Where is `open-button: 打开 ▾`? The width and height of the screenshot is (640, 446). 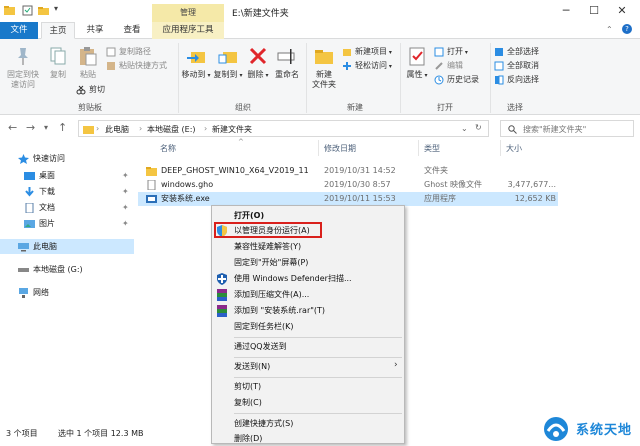
open-button: 打开 ▾ is located at coordinates (451, 51).